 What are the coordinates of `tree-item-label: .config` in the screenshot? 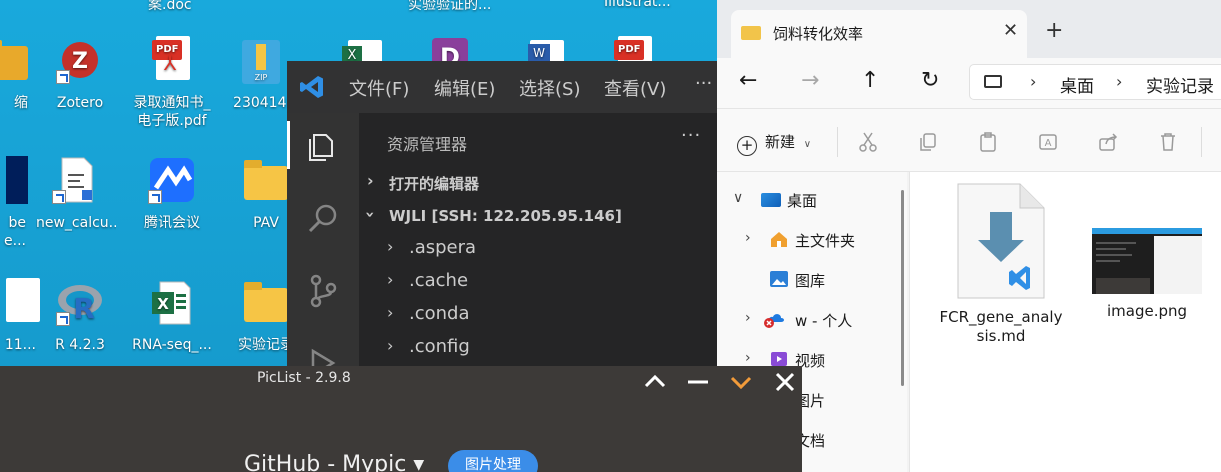 It's located at (439, 346).